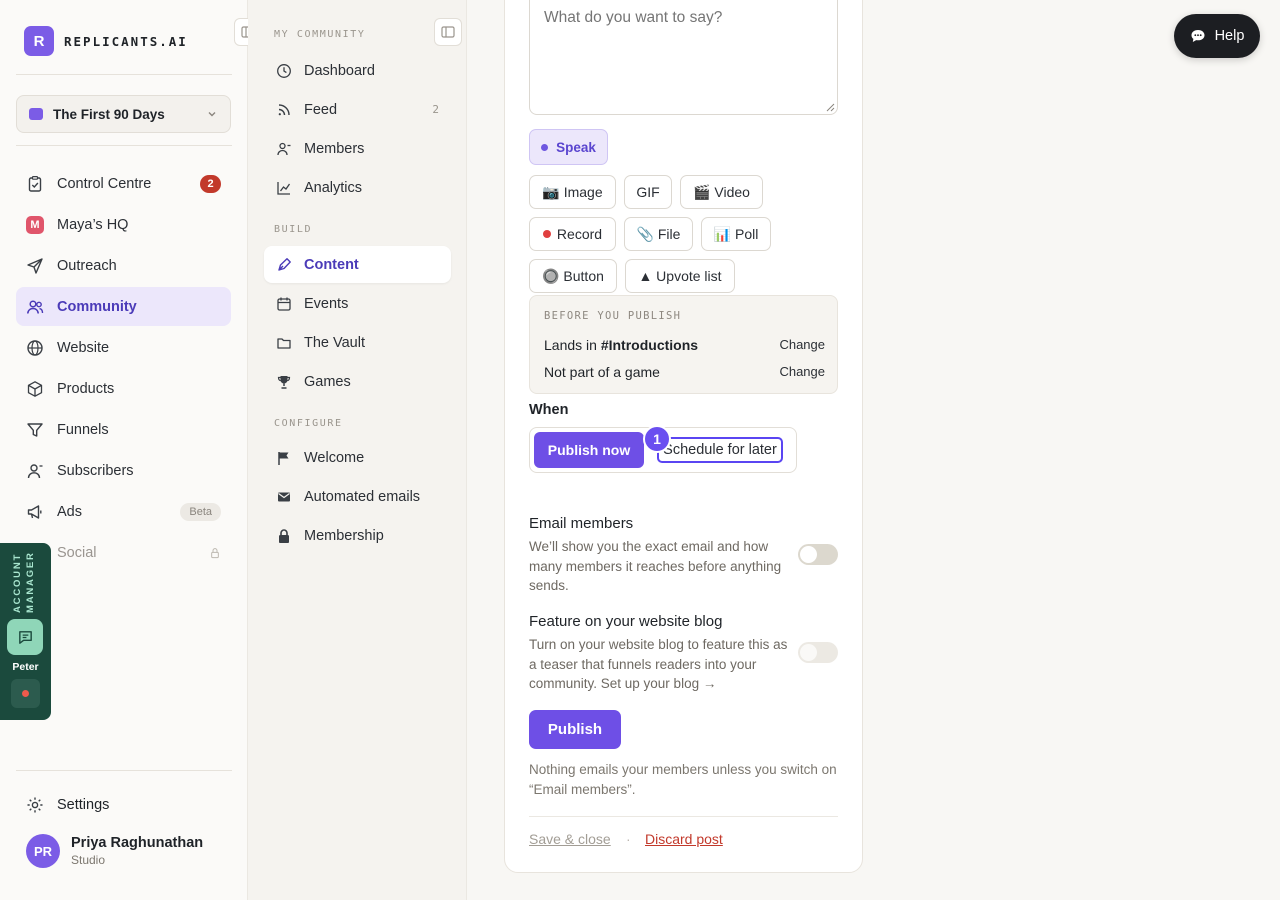 Image resolution: width=1280 pixels, height=900 pixels. Describe the element at coordinates (123, 114) in the screenshot. I see `workspace-switcher: The First 90 Days` at that location.